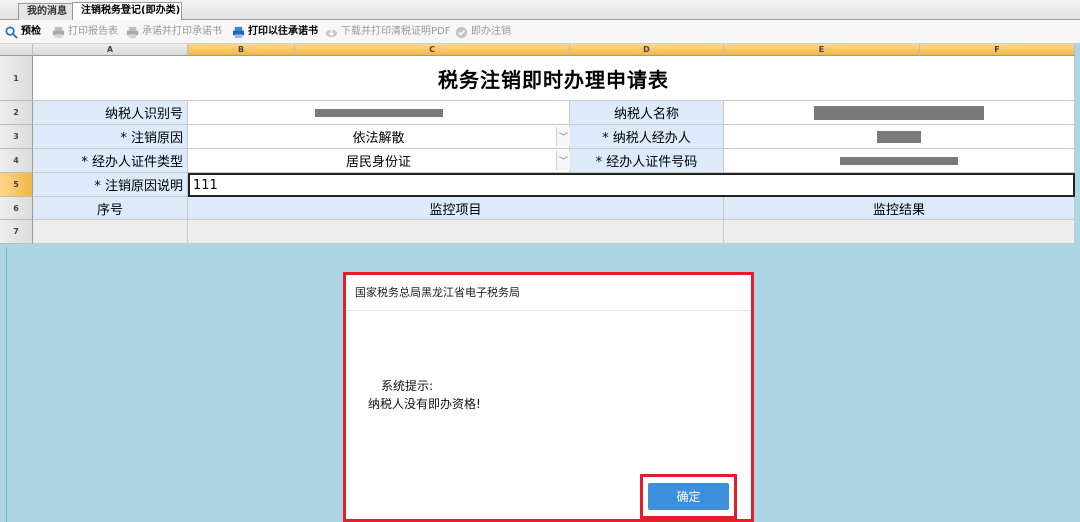 The image size is (1080, 522). Describe the element at coordinates (540, 10) in the screenshot. I see `tab-bar: 我的消息 注销税务登记(即办类)` at that location.